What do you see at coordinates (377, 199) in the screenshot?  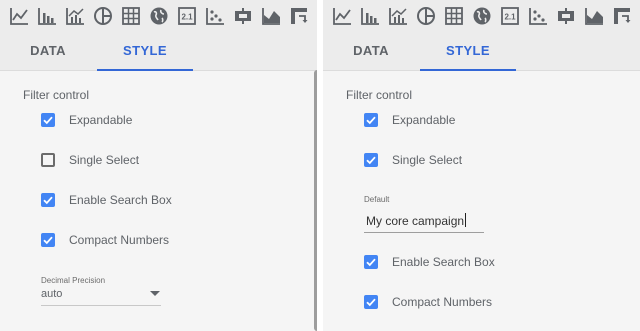 I see `default-field-label: Default` at bounding box center [377, 199].